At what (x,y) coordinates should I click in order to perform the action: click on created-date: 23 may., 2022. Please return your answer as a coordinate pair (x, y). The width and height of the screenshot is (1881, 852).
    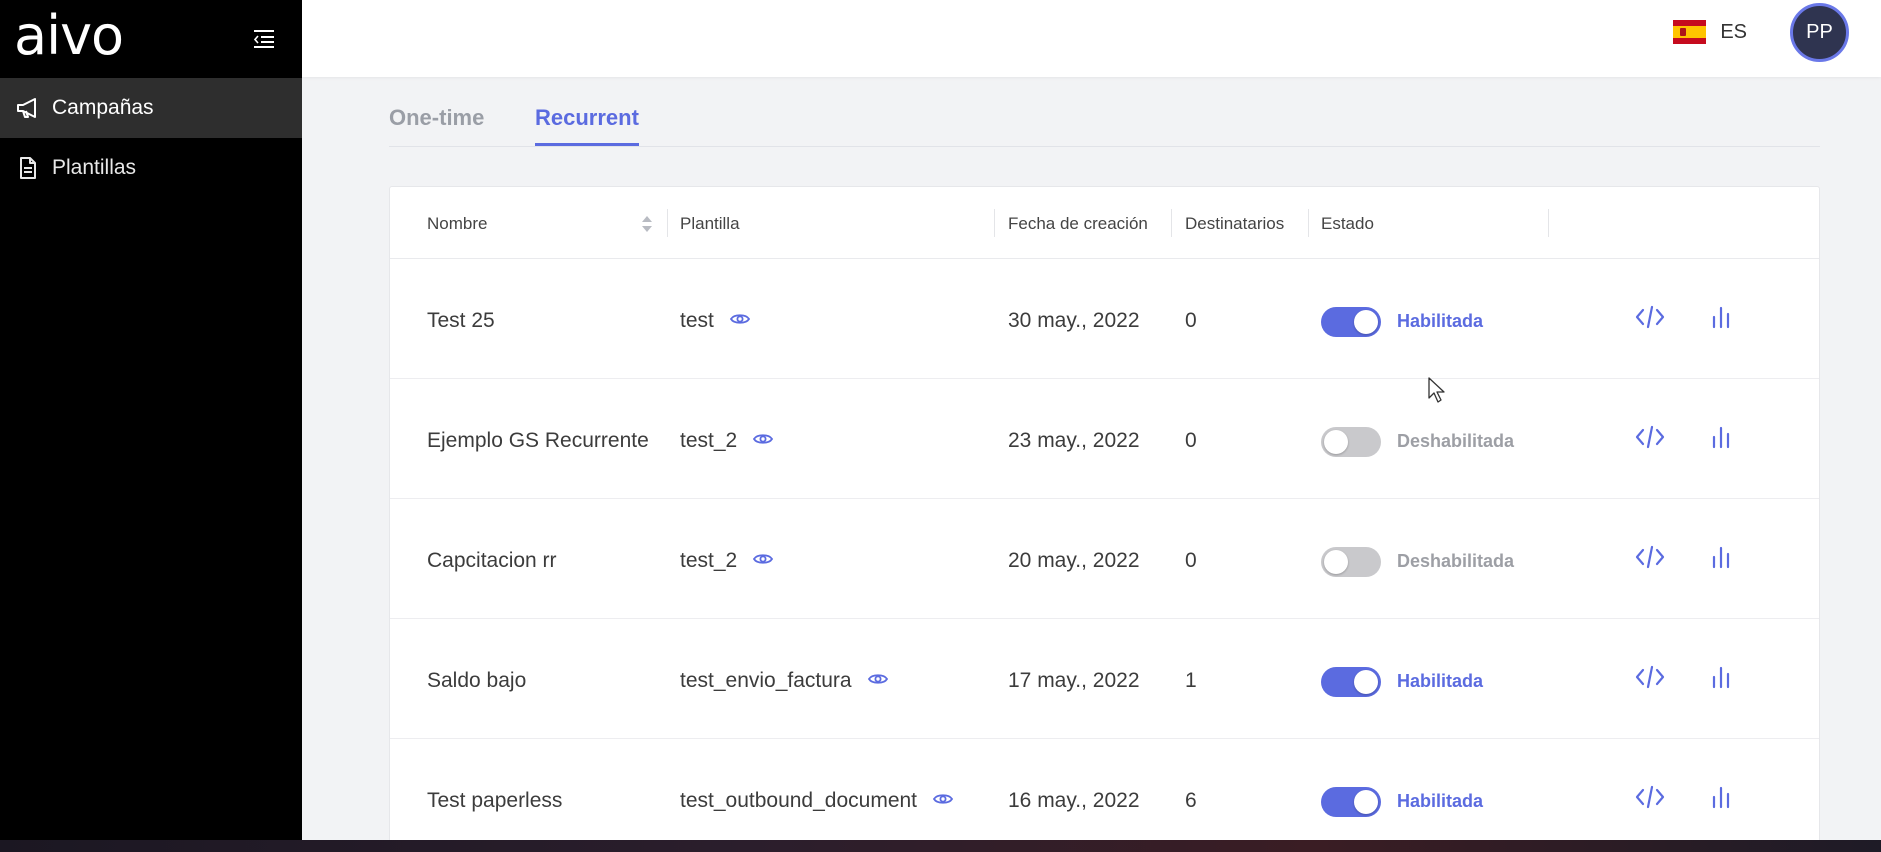
    Looking at the image, I should click on (1074, 440).